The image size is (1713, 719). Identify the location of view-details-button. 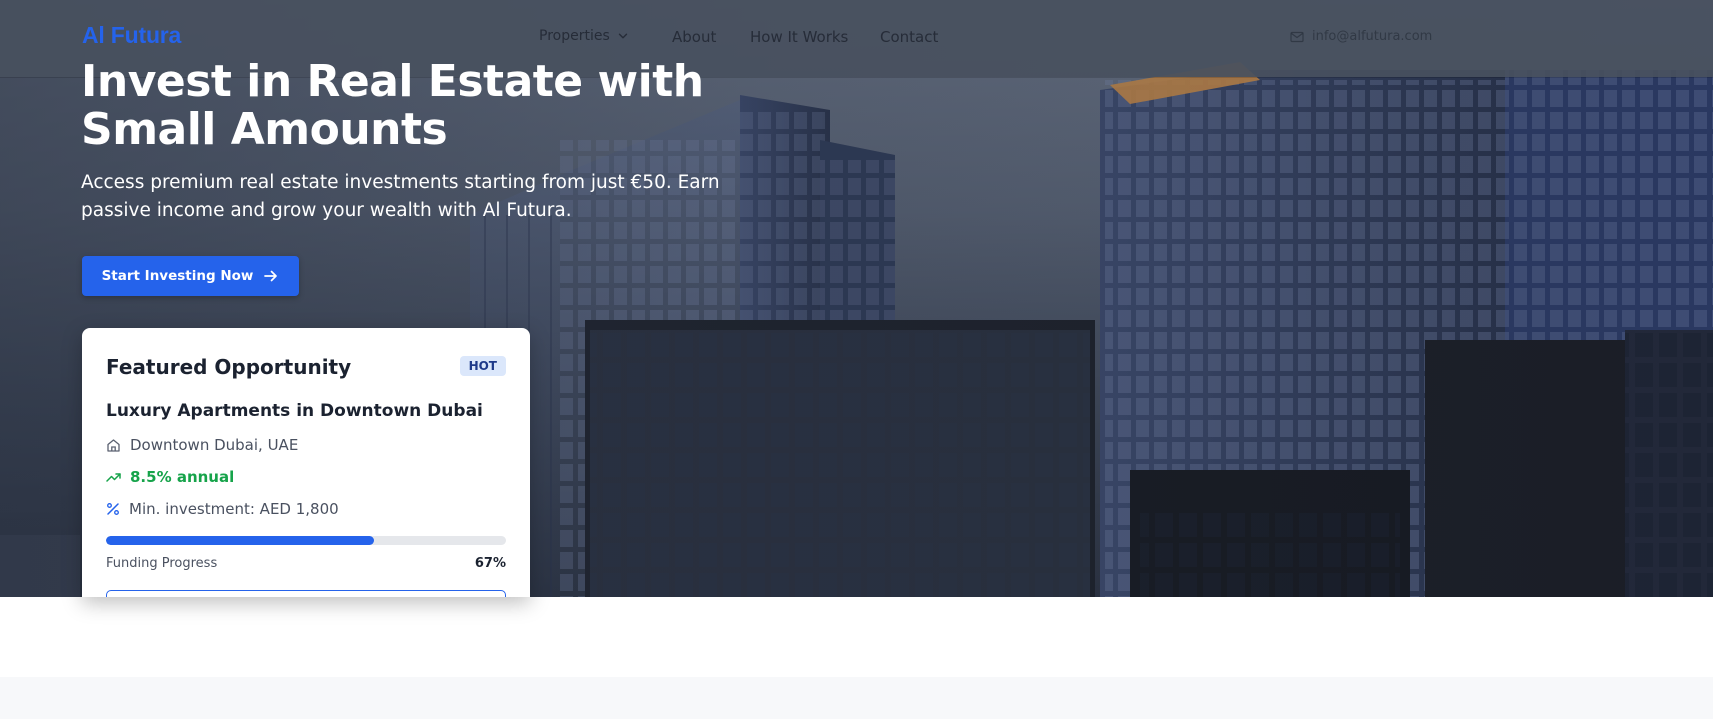
(306, 593).